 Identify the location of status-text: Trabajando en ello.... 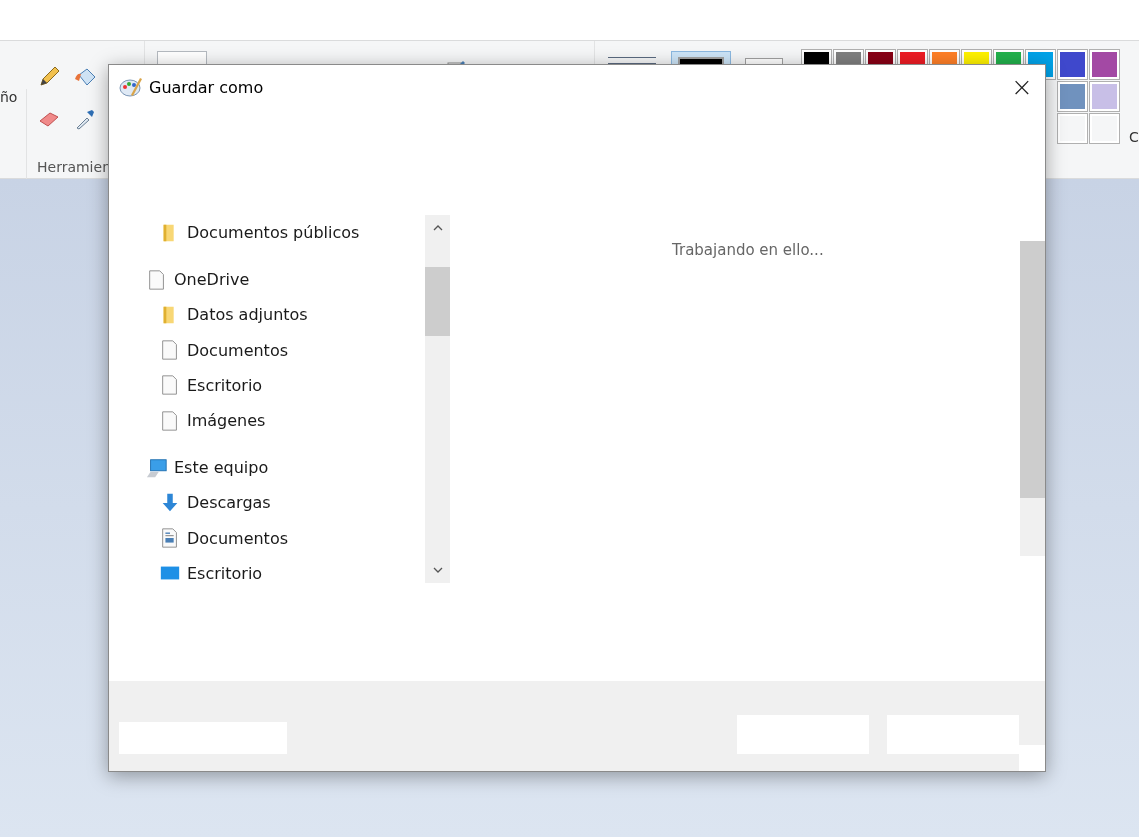
(748, 250).